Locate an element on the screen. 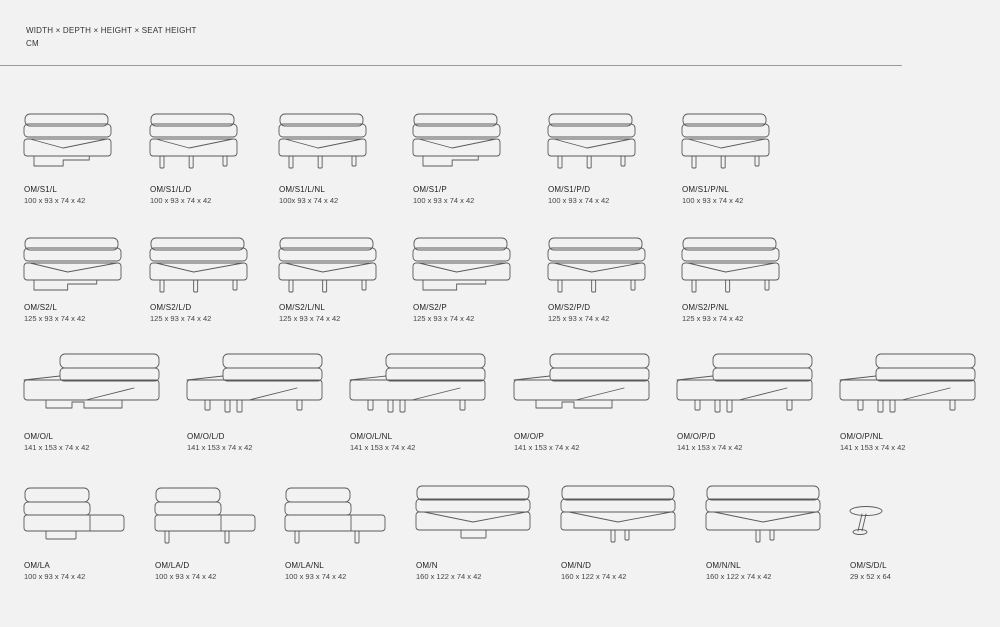 The width and height of the screenshot is (1000, 627). product-code: OM/S1/P/D is located at coordinates (569, 189).